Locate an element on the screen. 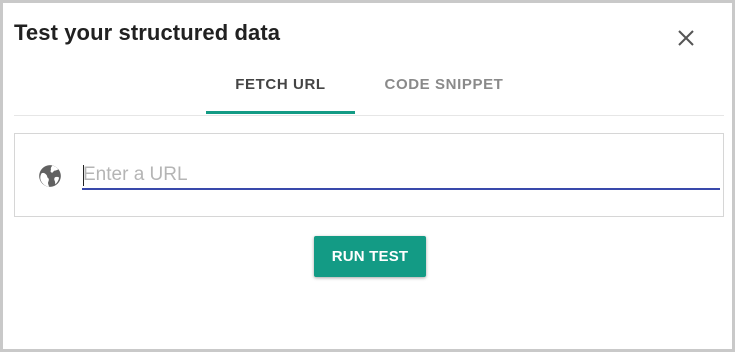 The image size is (735, 352). tab-fetch-url: FETCH URL is located at coordinates (280, 88).